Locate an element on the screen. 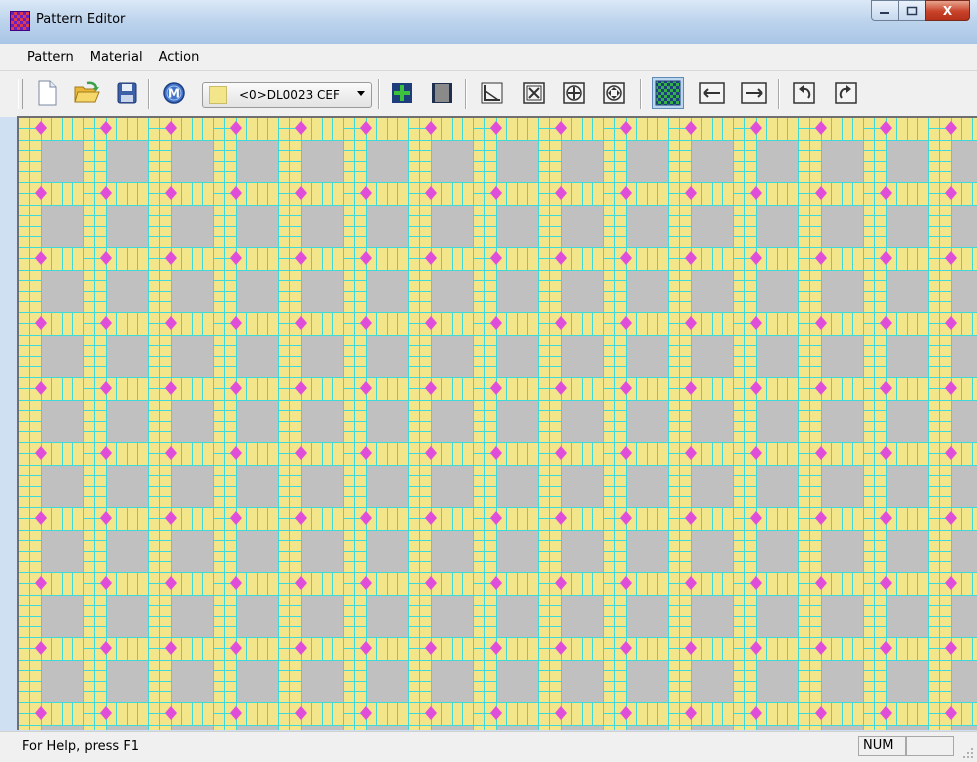  material-select: <0>DL0023 CEF is located at coordinates (287, 95).